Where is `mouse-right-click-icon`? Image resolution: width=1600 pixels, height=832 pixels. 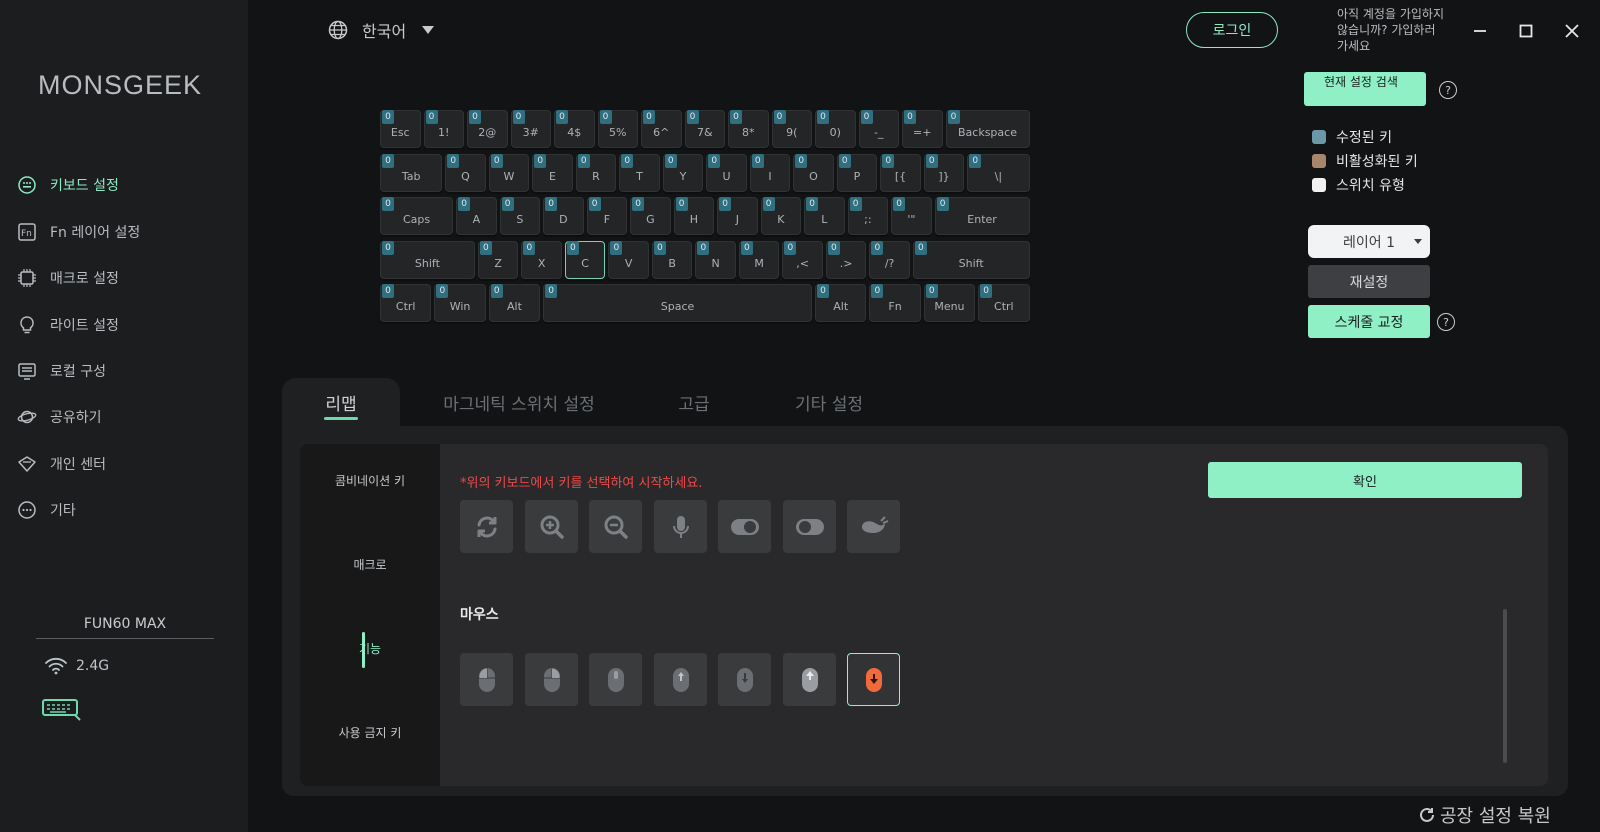 mouse-right-click-icon is located at coordinates (551, 679).